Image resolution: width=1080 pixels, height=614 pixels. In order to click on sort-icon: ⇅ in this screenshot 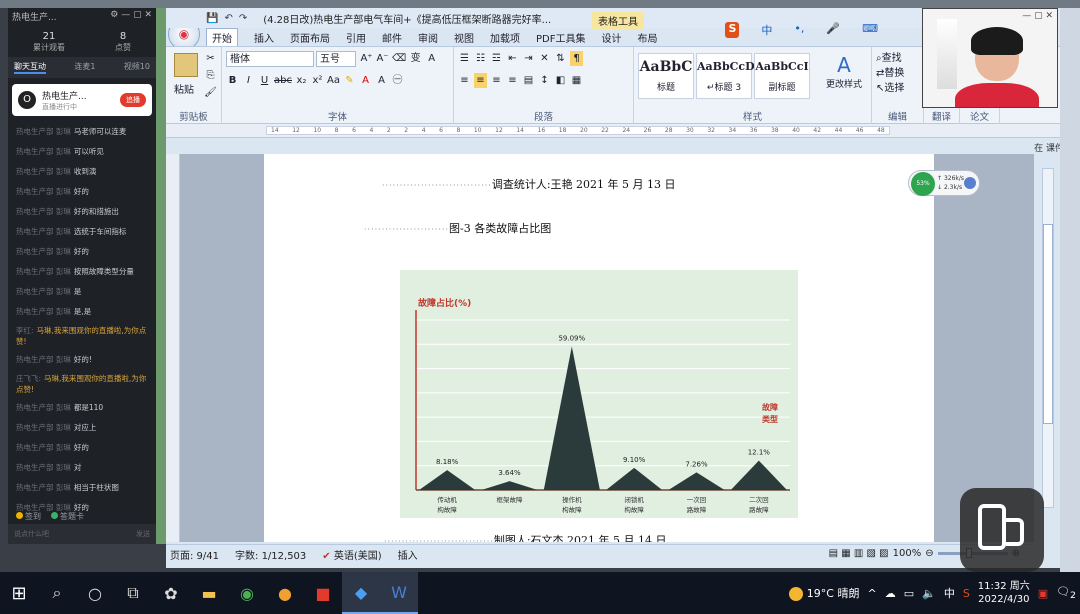, I will do `click(560, 58)`.